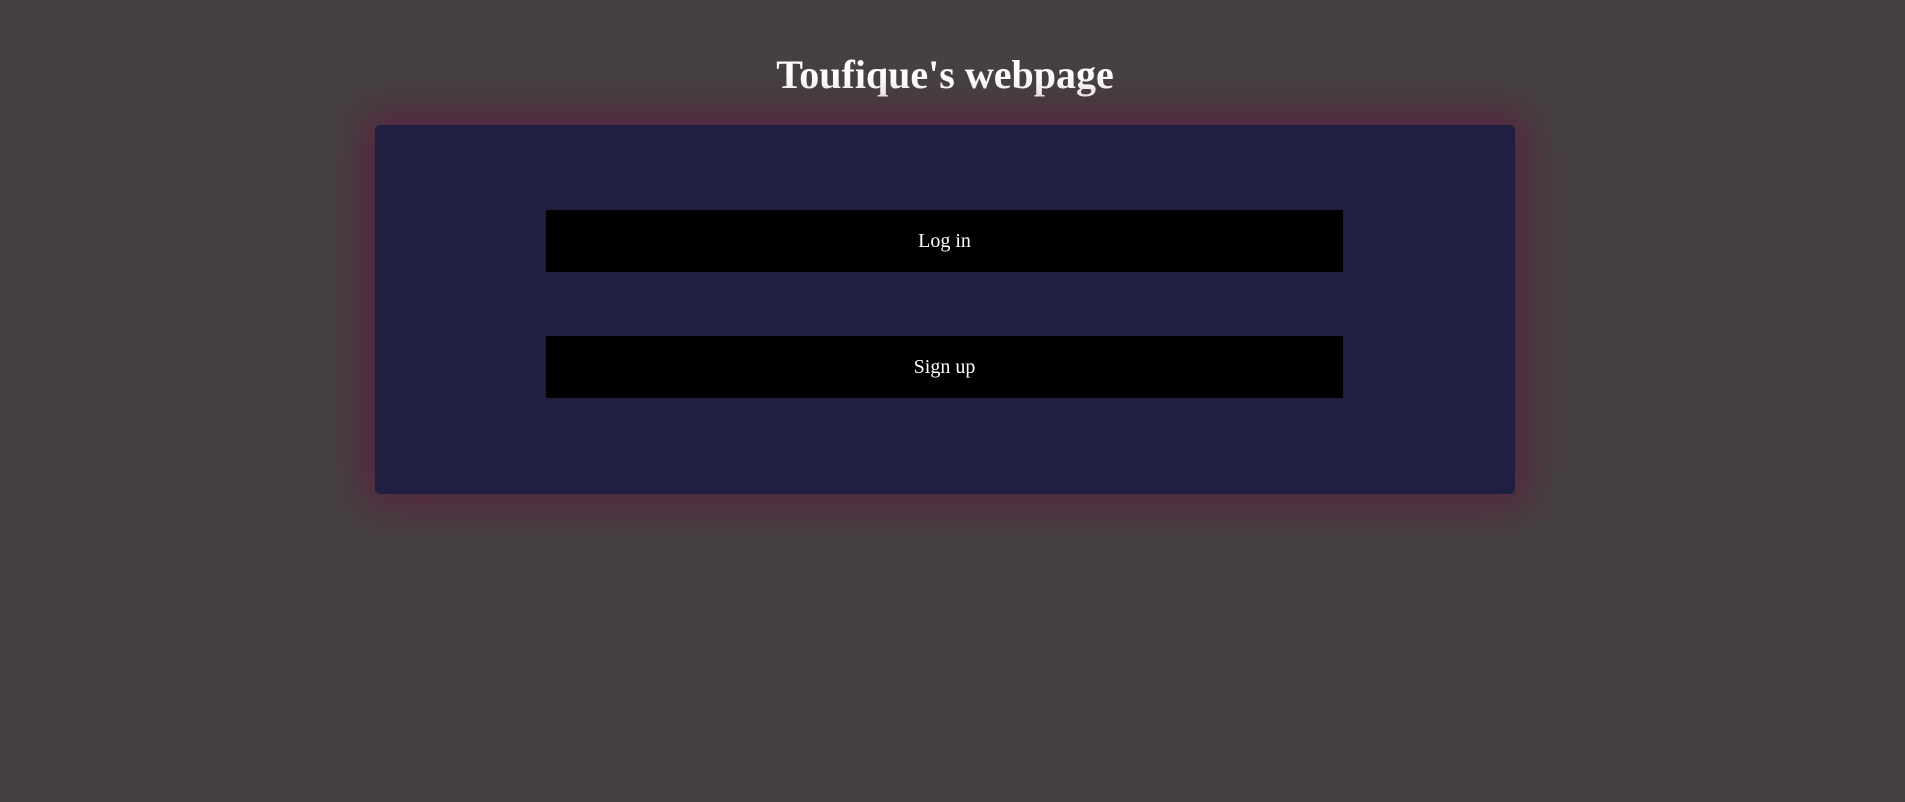  Describe the element at coordinates (944, 367) in the screenshot. I see `signup-button: Sign up` at that location.